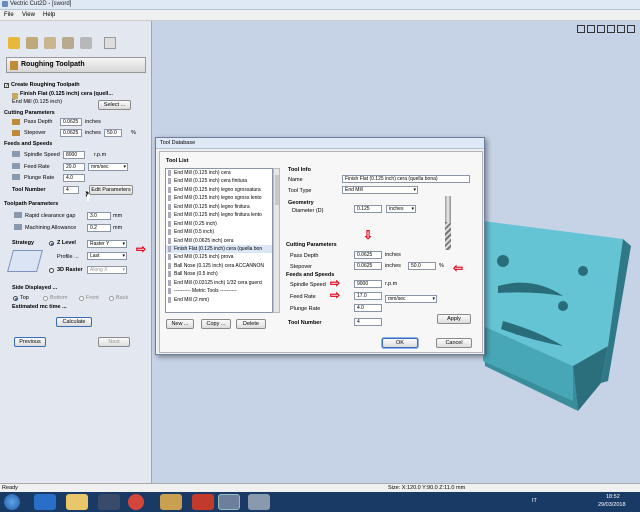  What do you see at coordinates (380, 190) in the screenshot?
I see `tool-type-select: End Mill` at bounding box center [380, 190].